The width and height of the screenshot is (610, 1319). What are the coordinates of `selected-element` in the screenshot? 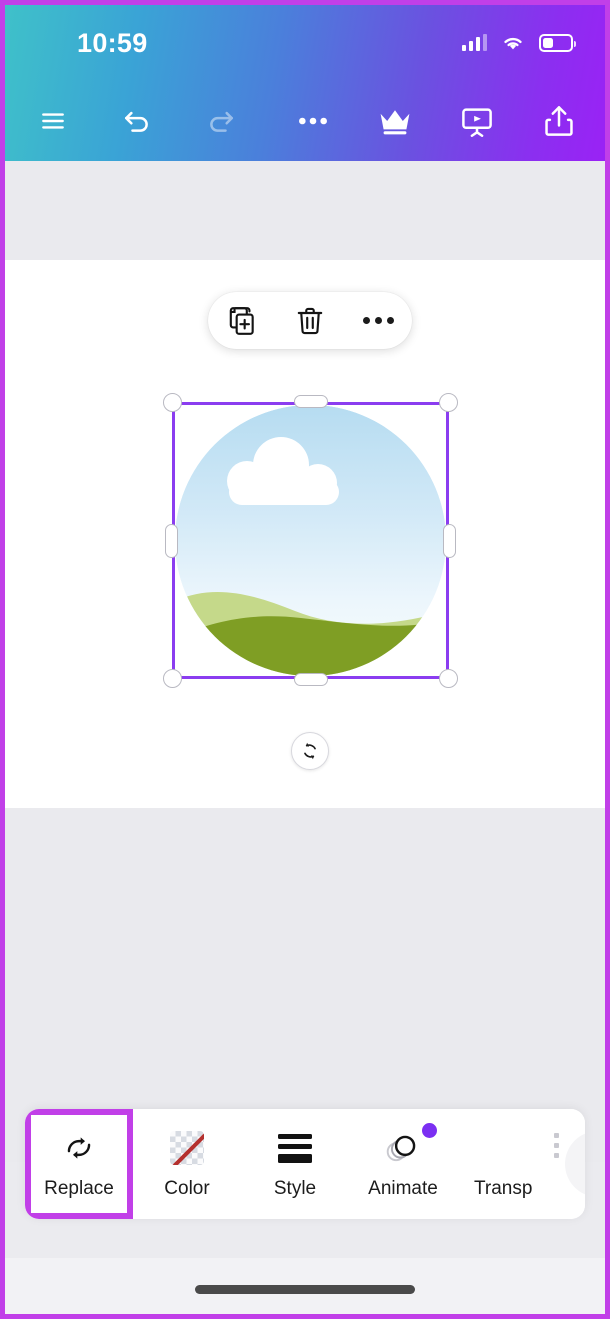 It's located at (310, 540).